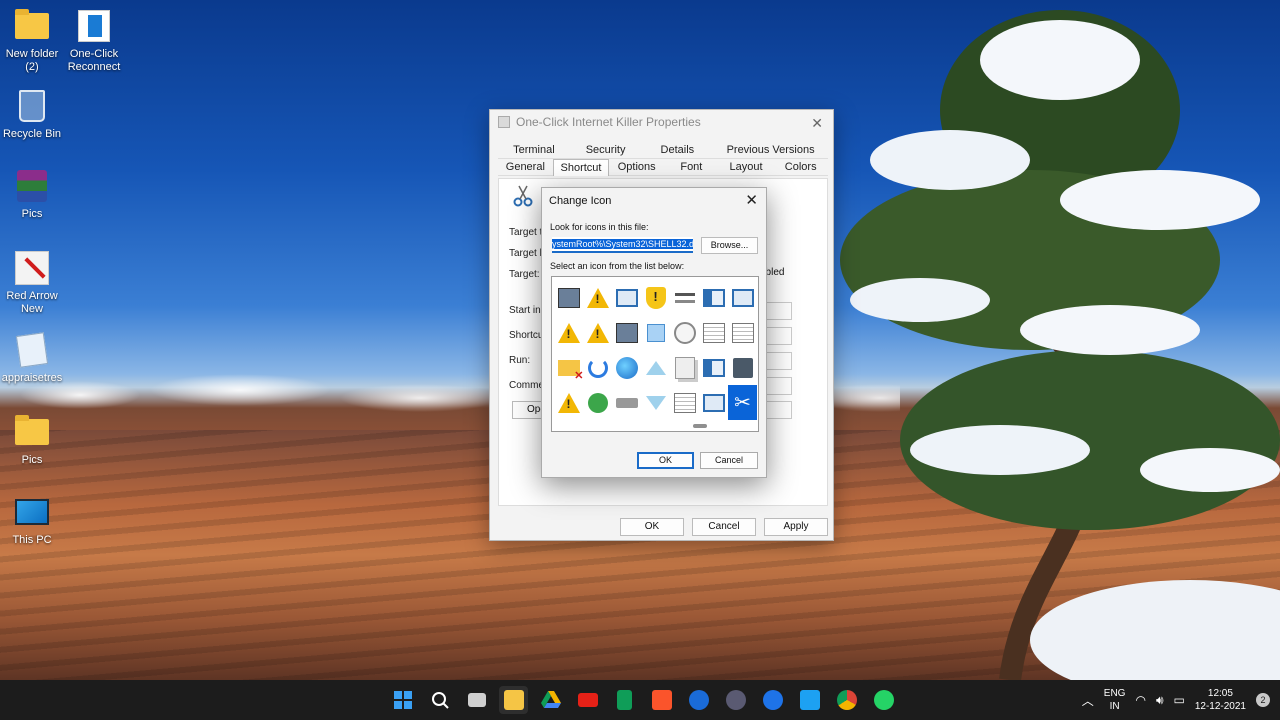 This screenshot has height=720, width=1280. Describe the element at coordinates (1160, 700) in the screenshot. I see `volume-icon: 🔊︎` at that location.